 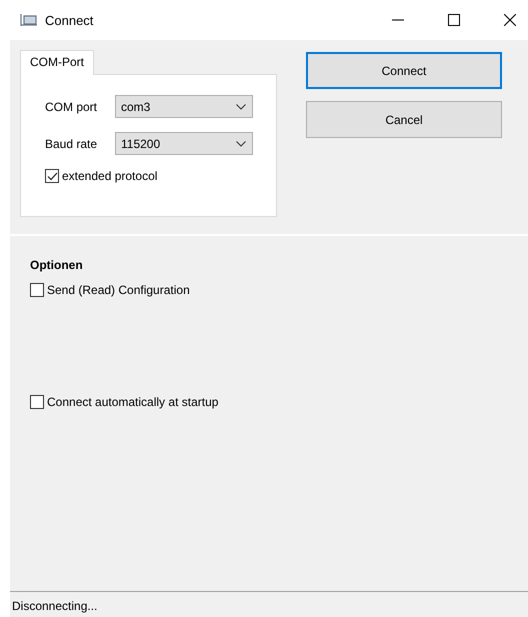 What do you see at coordinates (510, 20) in the screenshot?
I see `close-icon` at bounding box center [510, 20].